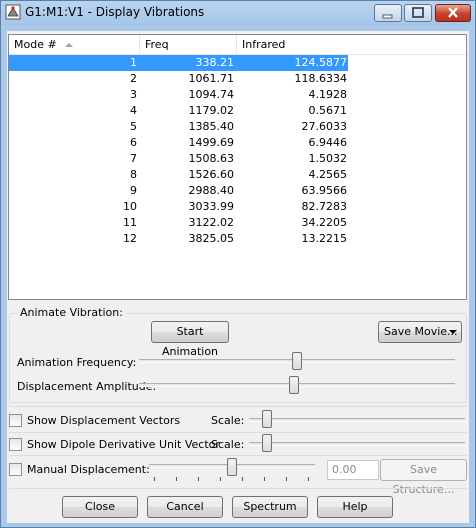 Image resolution: width=476 pixels, height=528 pixels. I want to click on window-title: G1:M1:V1 - Display Vibrations, so click(115, 12).